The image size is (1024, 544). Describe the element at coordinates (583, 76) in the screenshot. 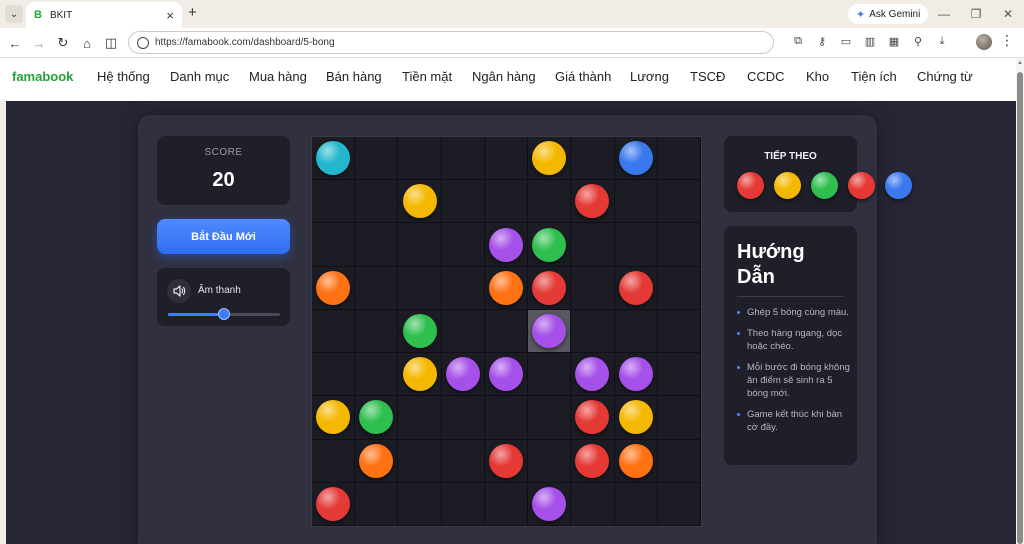

I see `menu-gia-thanh: Giá thành` at that location.